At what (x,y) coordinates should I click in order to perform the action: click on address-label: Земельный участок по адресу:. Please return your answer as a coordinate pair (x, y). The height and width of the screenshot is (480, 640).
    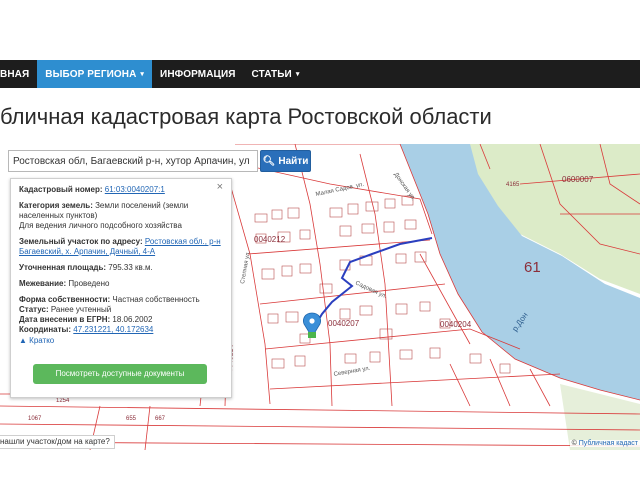
    Looking at the image, I should click on (81, 241).